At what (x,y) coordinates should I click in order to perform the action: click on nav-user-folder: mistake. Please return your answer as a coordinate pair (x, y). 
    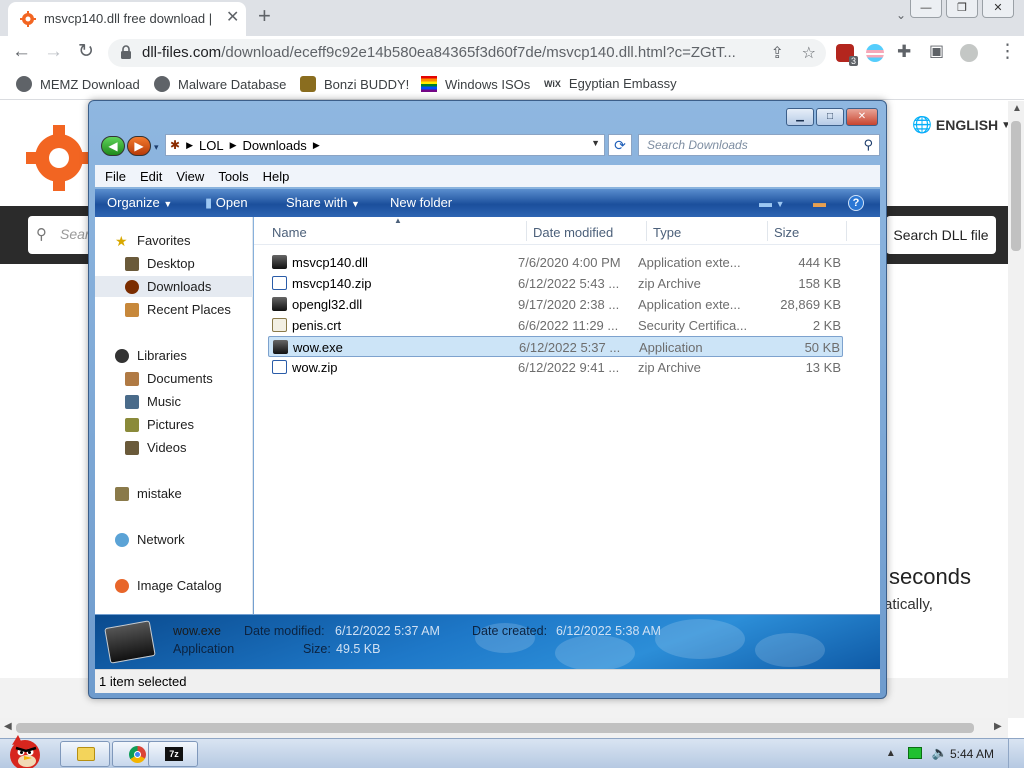
    Looking at the image, I should click on (174, 493).